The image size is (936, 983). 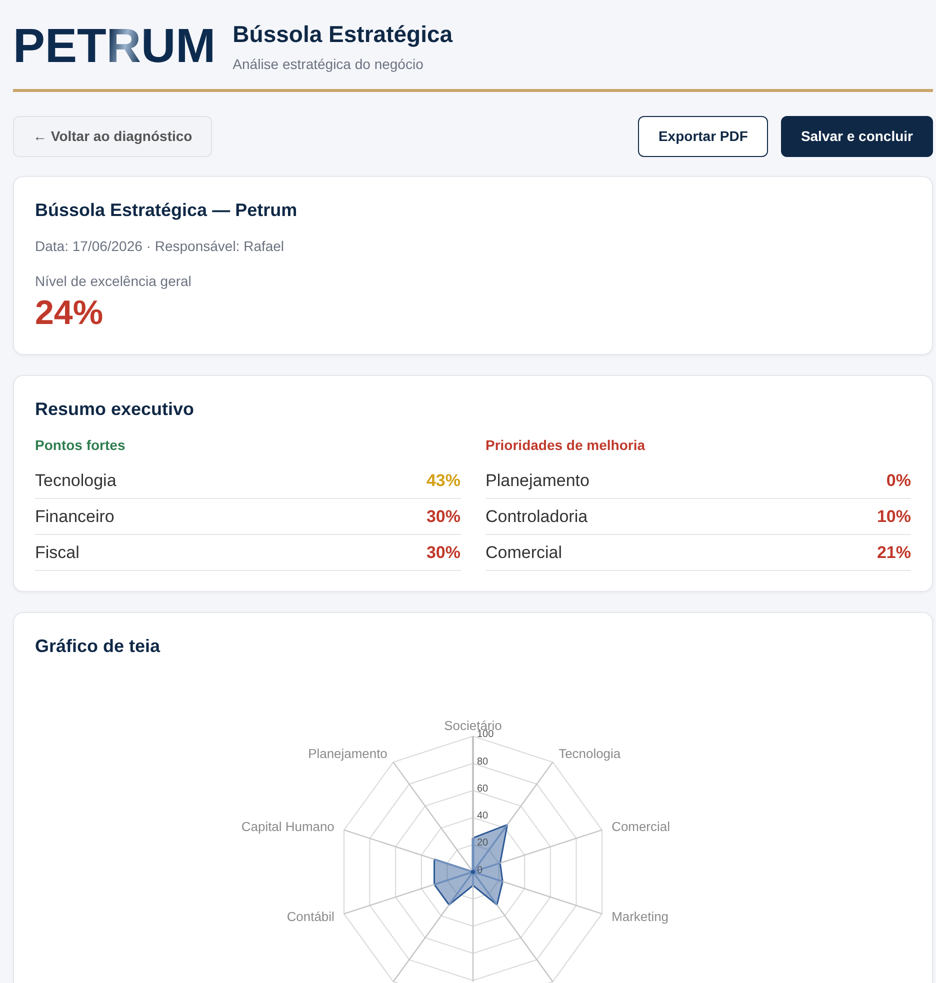 I want to click on card-title: Bússola Estratégica — Petrum, so click(x=166, y=210).